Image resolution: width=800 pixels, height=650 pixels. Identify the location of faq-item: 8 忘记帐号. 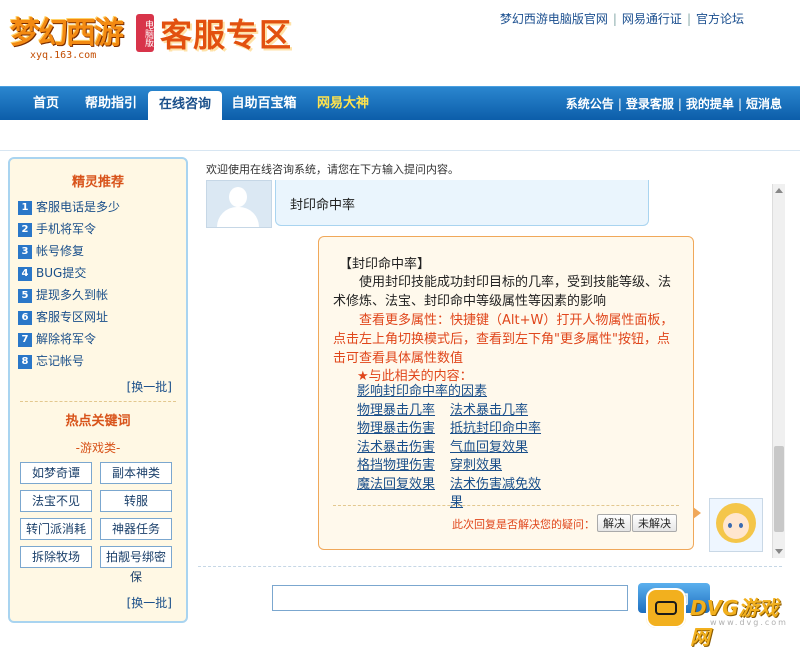
(102, 361).